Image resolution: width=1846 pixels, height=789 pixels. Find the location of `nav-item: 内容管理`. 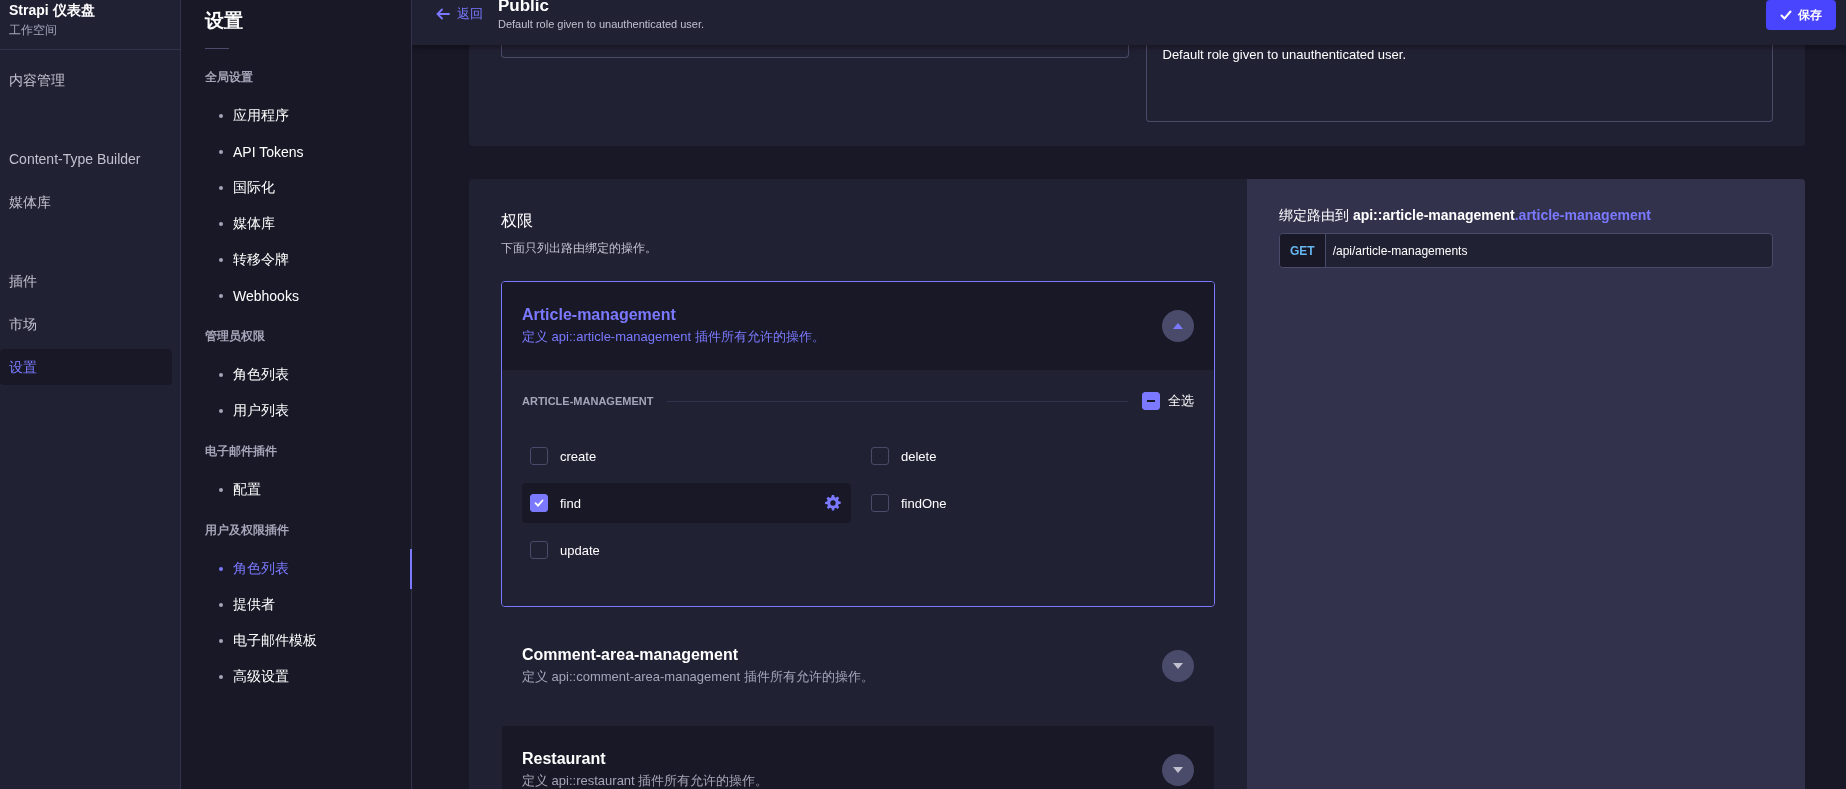

nav-item: 内容管理 is located at coordinates (86, 80).